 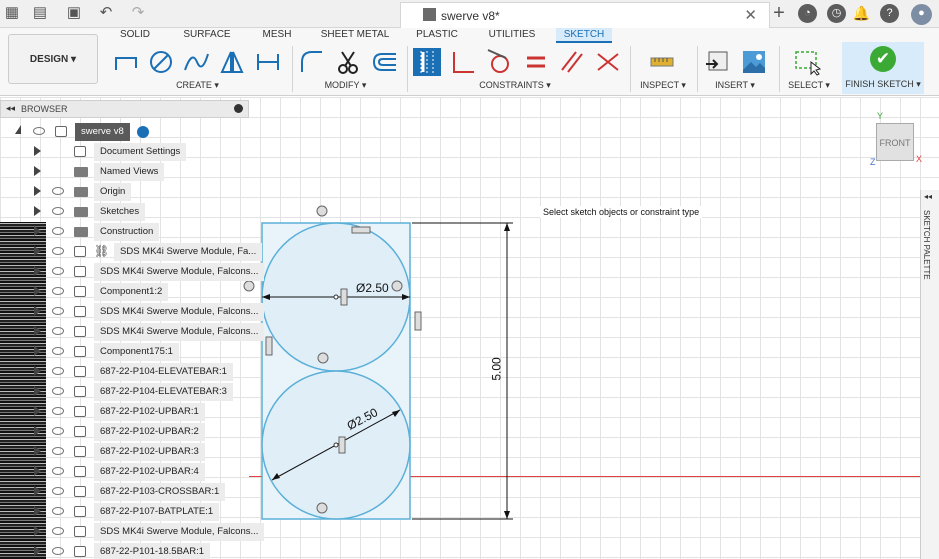 What do you see at coordinates (928, 196) in the screenshot?
I see `palette-collapse-icon: ◂◂` at bounding box center [928, 196].